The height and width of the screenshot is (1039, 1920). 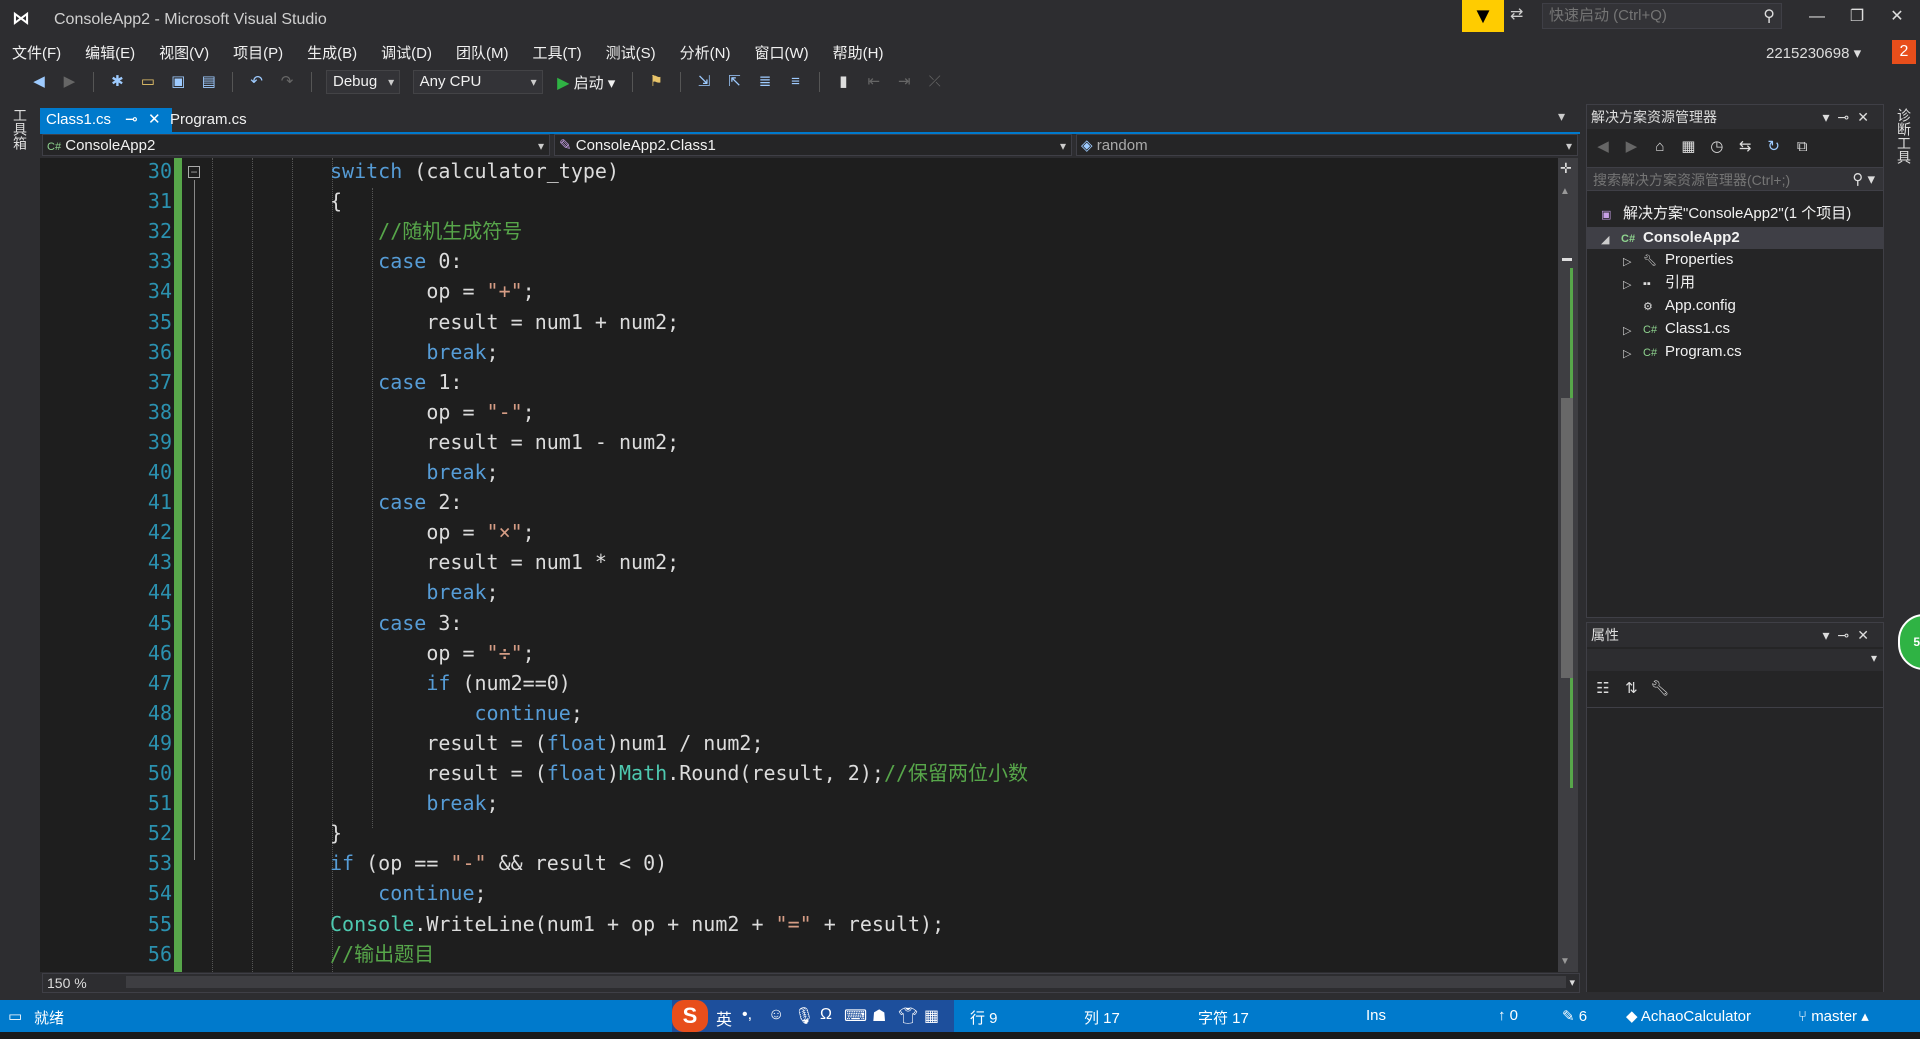 I want to click on live-share-icon: ⇄, so click(x=1522, y=16).